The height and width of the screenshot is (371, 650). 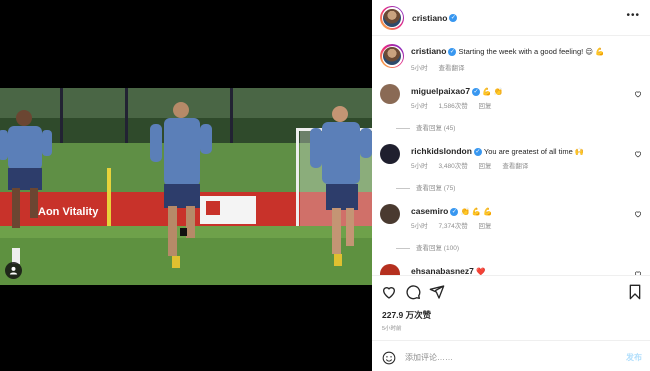 I want to click on tagged-user-icon, so click(x=13, y=270).